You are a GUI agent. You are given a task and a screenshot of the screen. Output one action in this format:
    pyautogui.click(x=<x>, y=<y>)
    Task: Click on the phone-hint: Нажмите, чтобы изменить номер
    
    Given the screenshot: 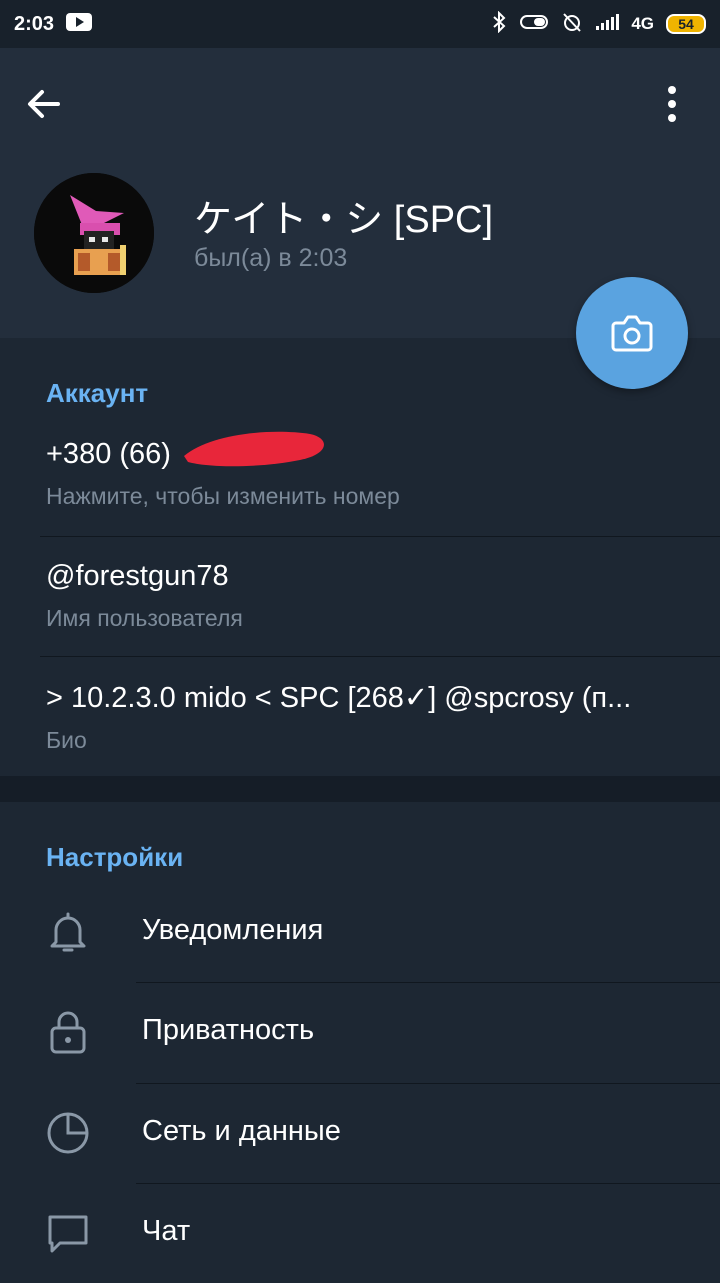 What is the action you would take?
    pyautogui.click(x=223, y=496)
    